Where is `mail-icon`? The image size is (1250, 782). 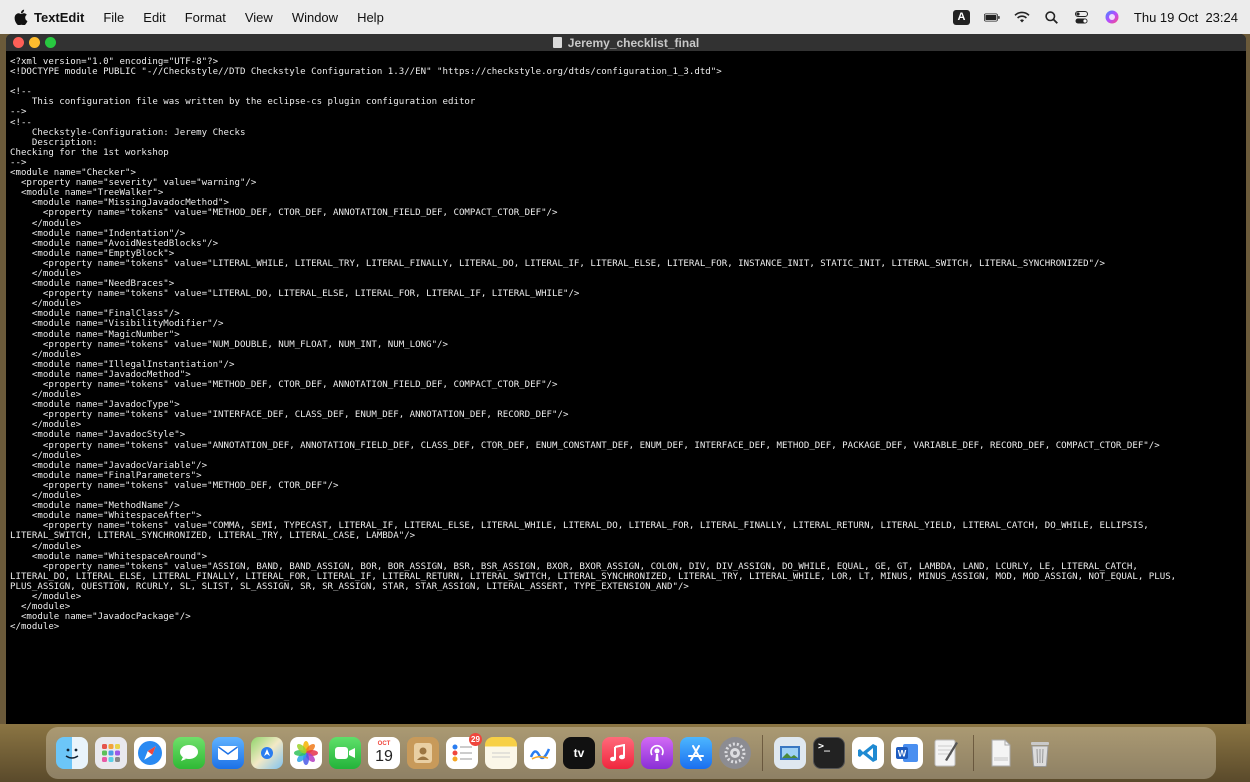
mail-icon is located at coordinates (228, 753).